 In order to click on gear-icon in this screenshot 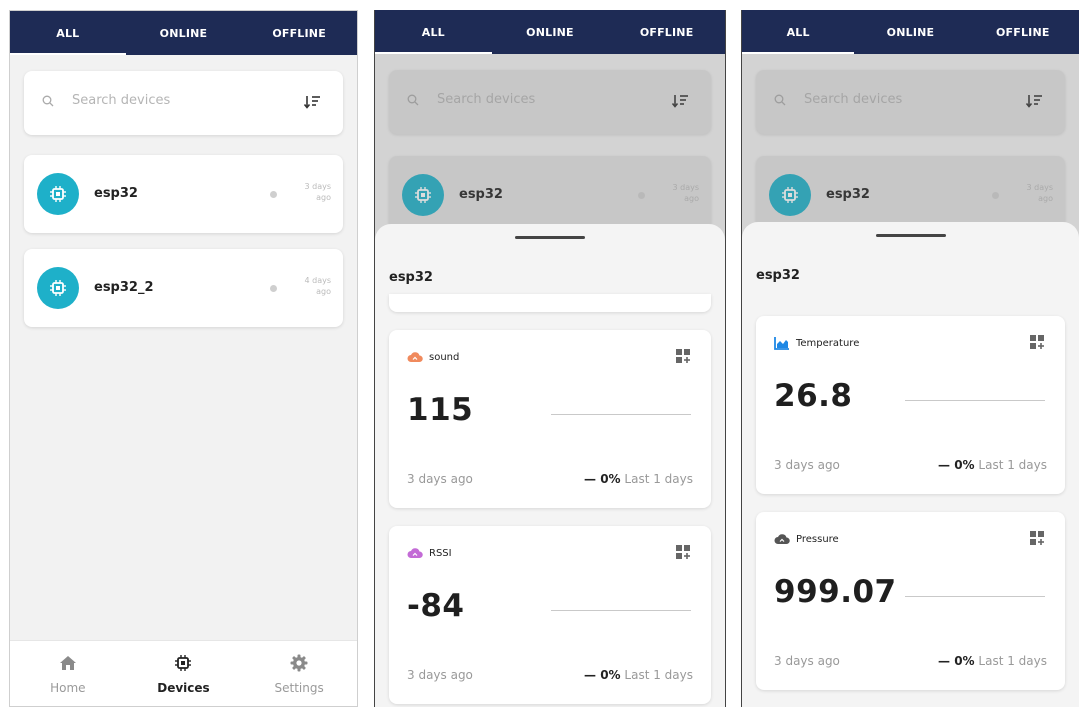, I will do `click(299, 663)`.